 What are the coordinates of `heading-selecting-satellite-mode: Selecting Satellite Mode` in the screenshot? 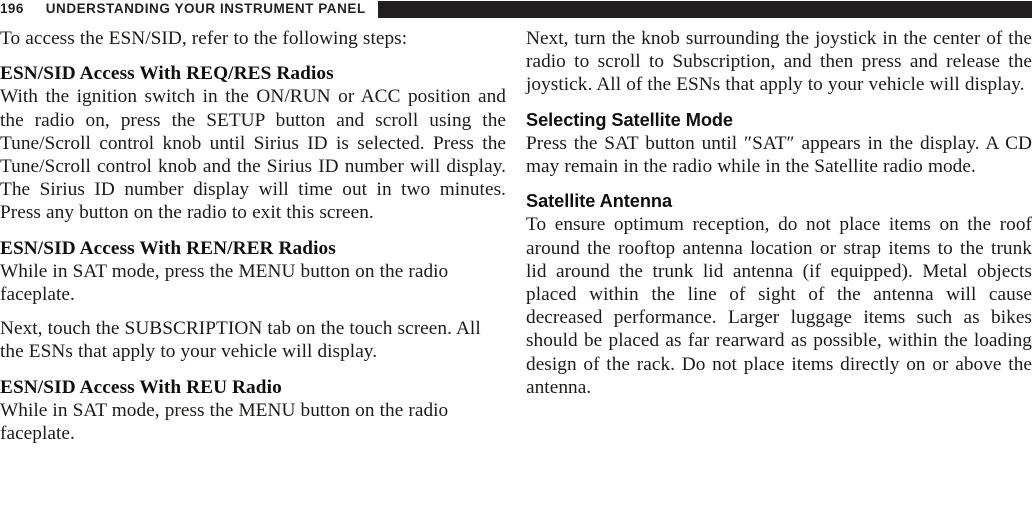 It's located at (629, 119).